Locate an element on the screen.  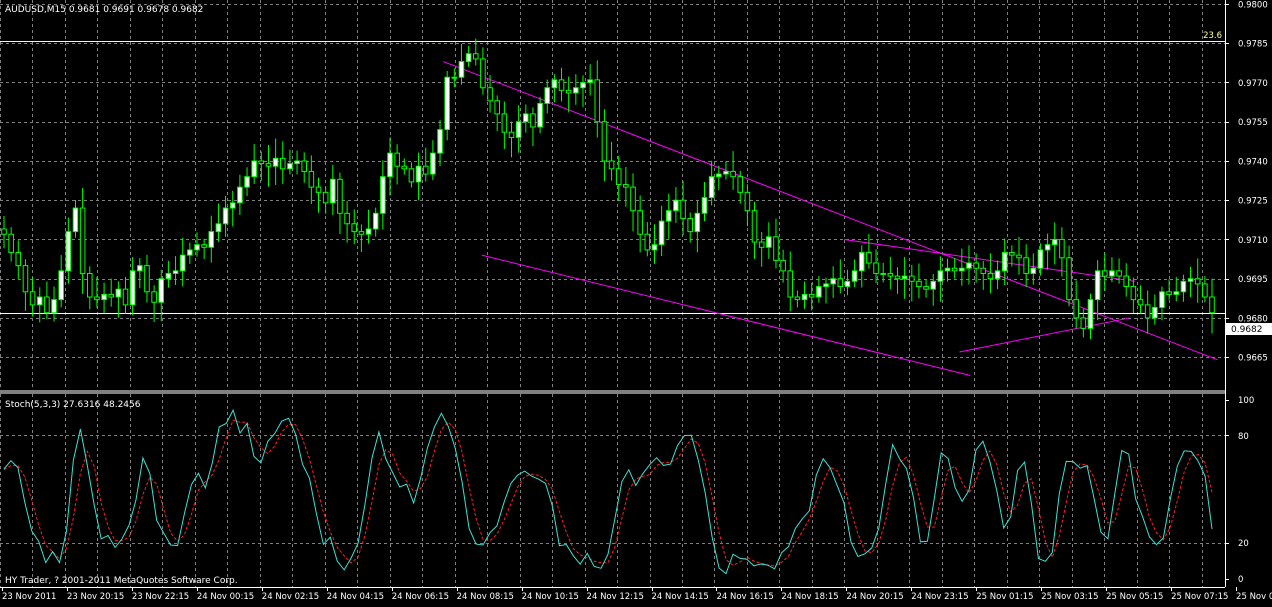
price-tick-label: 0.9770 is located at coordinates (1253, 84).